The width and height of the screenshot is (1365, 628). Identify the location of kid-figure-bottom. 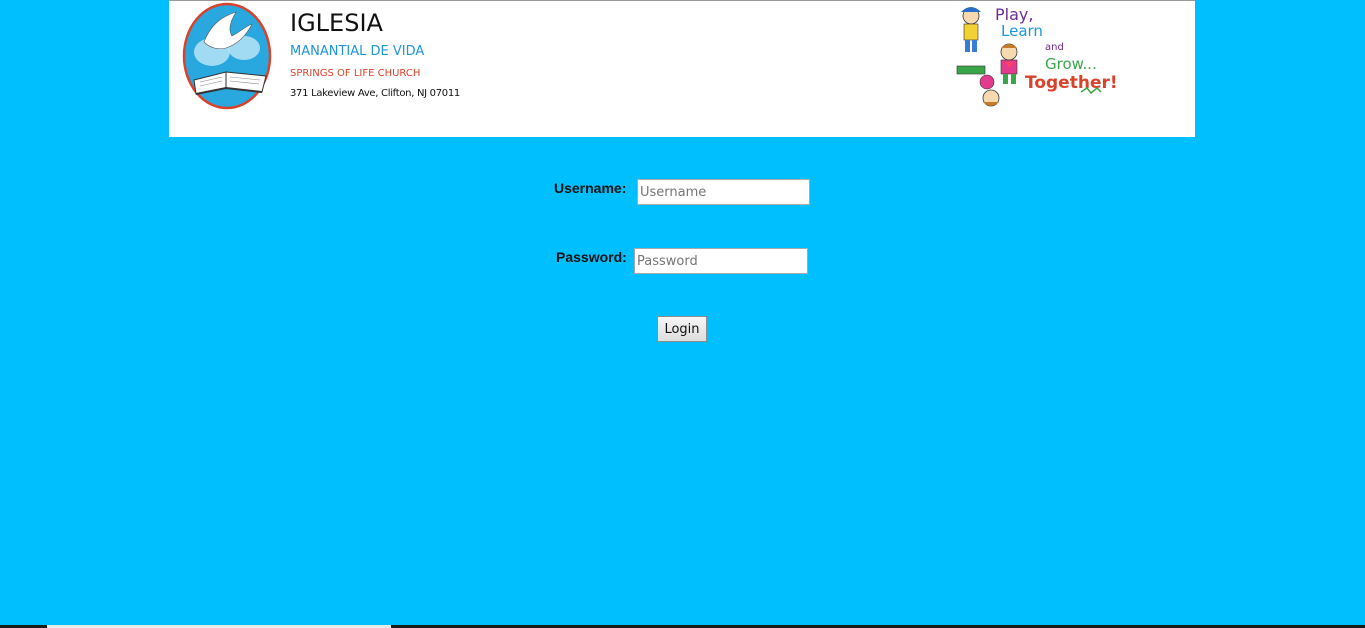
(978, 86).